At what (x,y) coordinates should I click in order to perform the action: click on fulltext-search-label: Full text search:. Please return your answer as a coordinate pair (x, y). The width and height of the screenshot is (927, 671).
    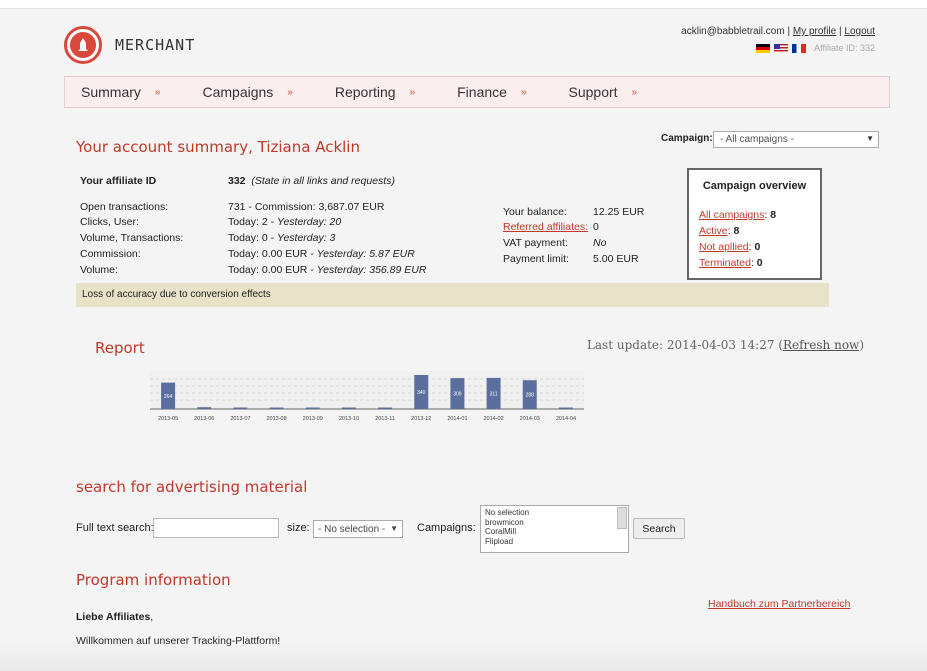
    Looking at the image, I should click on (115, 528).